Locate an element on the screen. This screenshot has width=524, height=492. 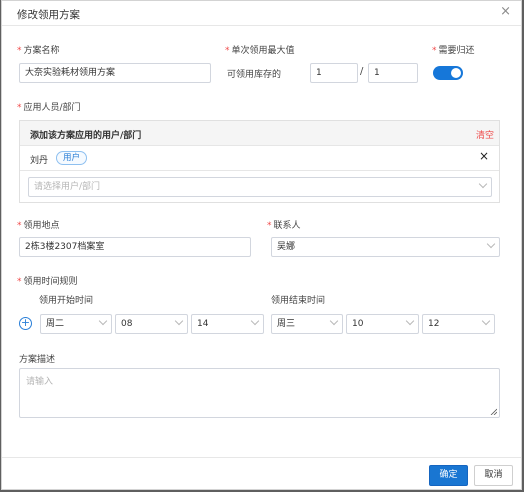
plan-name-label: * 方案名称 is located at coordinates (38, 49).